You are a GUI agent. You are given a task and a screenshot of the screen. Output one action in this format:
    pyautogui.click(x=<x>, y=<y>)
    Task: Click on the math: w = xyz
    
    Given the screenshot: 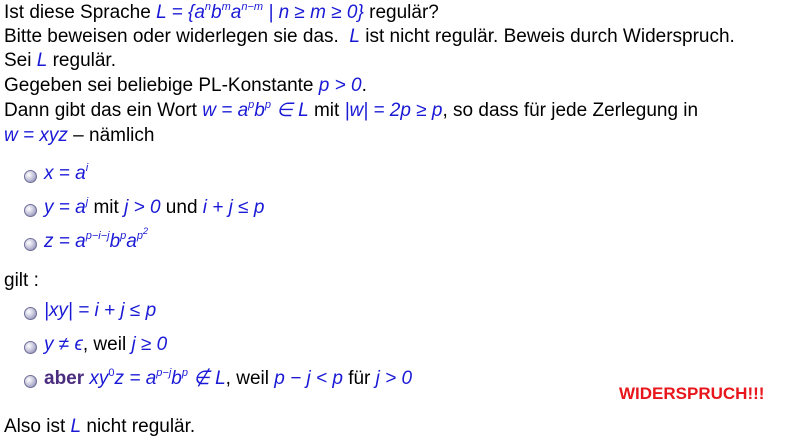 What is the action you would take?
    pyautogui.click(x=36, y=135)
    